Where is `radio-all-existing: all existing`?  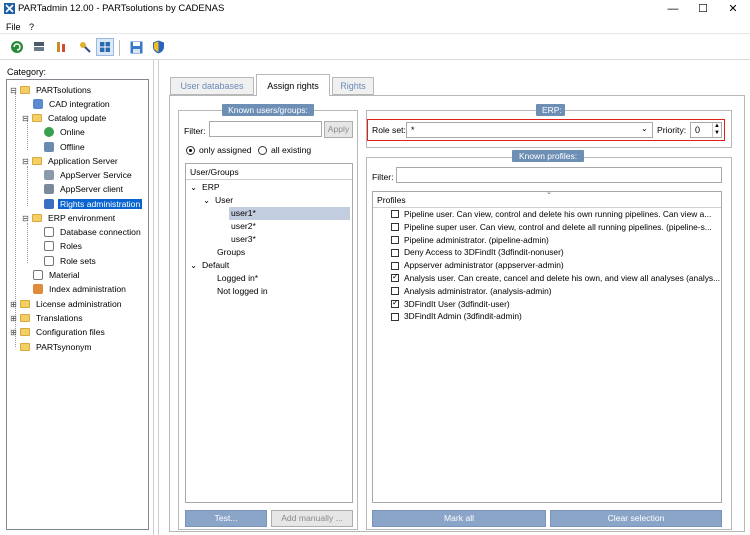
radio-all-existing: all existing is located at coordinates (284, 150).